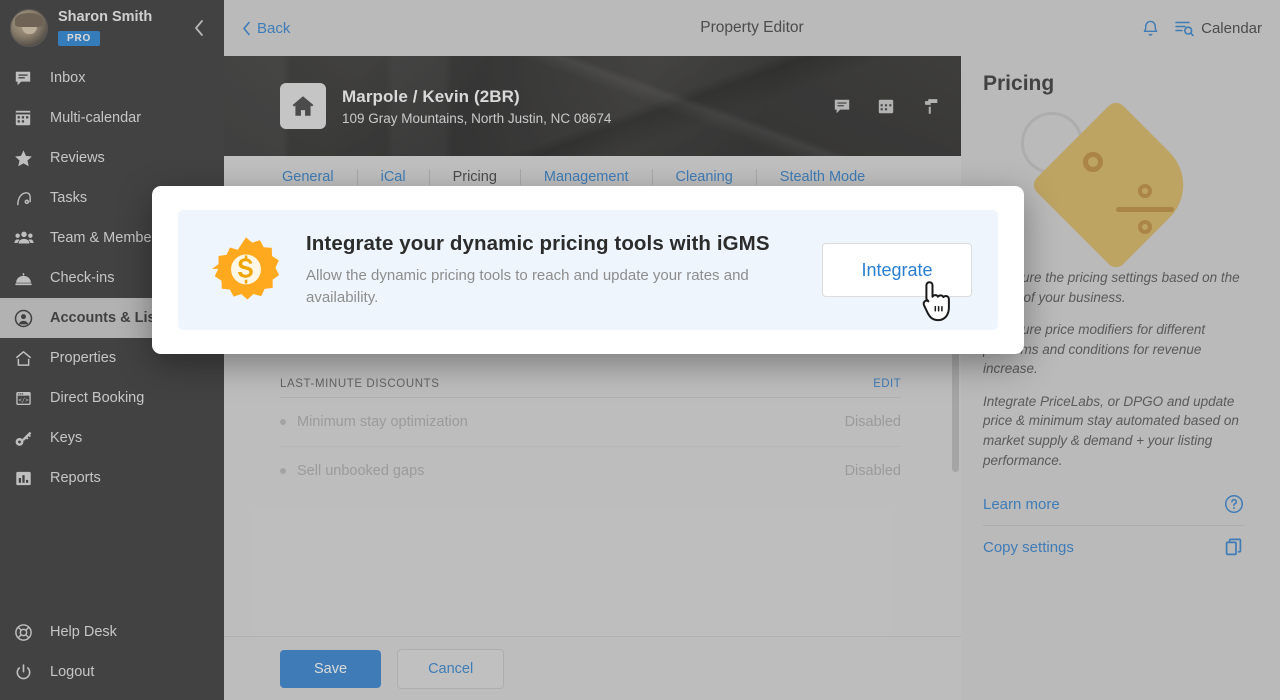 This screenshot has height=700, width=1280. Describe the element at coordinates (246, 270) in the screenshot. I see `gear-dollar-icon` at that location.